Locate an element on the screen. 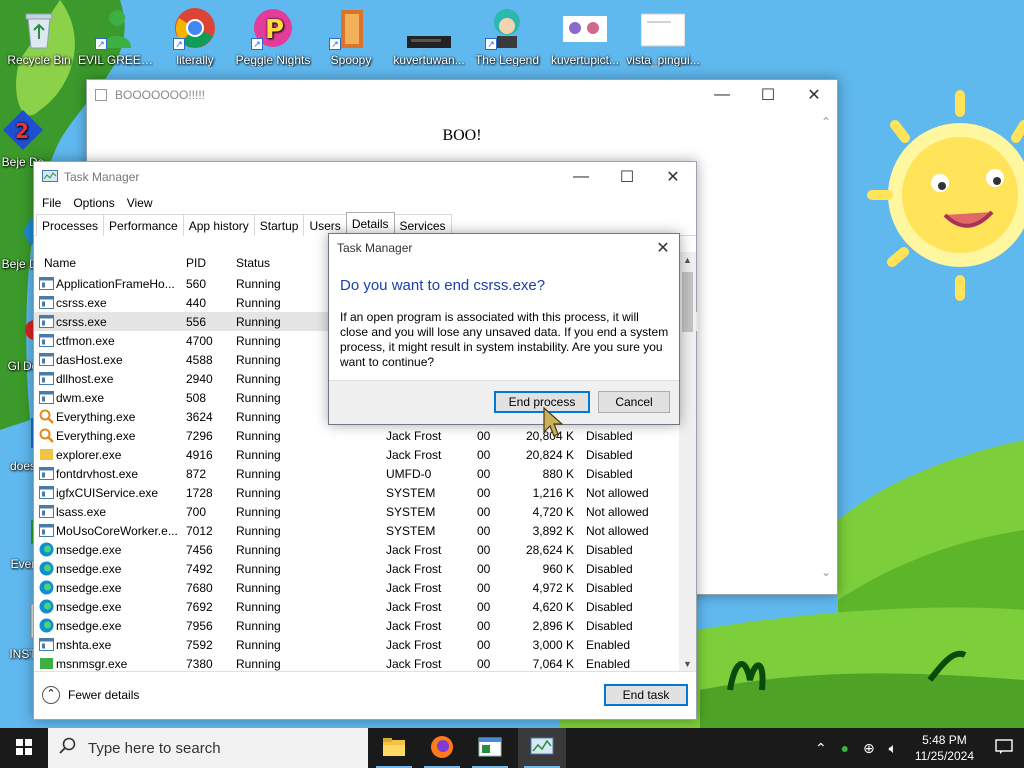 The image size is (1024, 768). cancel-button: Cancel is located at coordinates (634, 402).